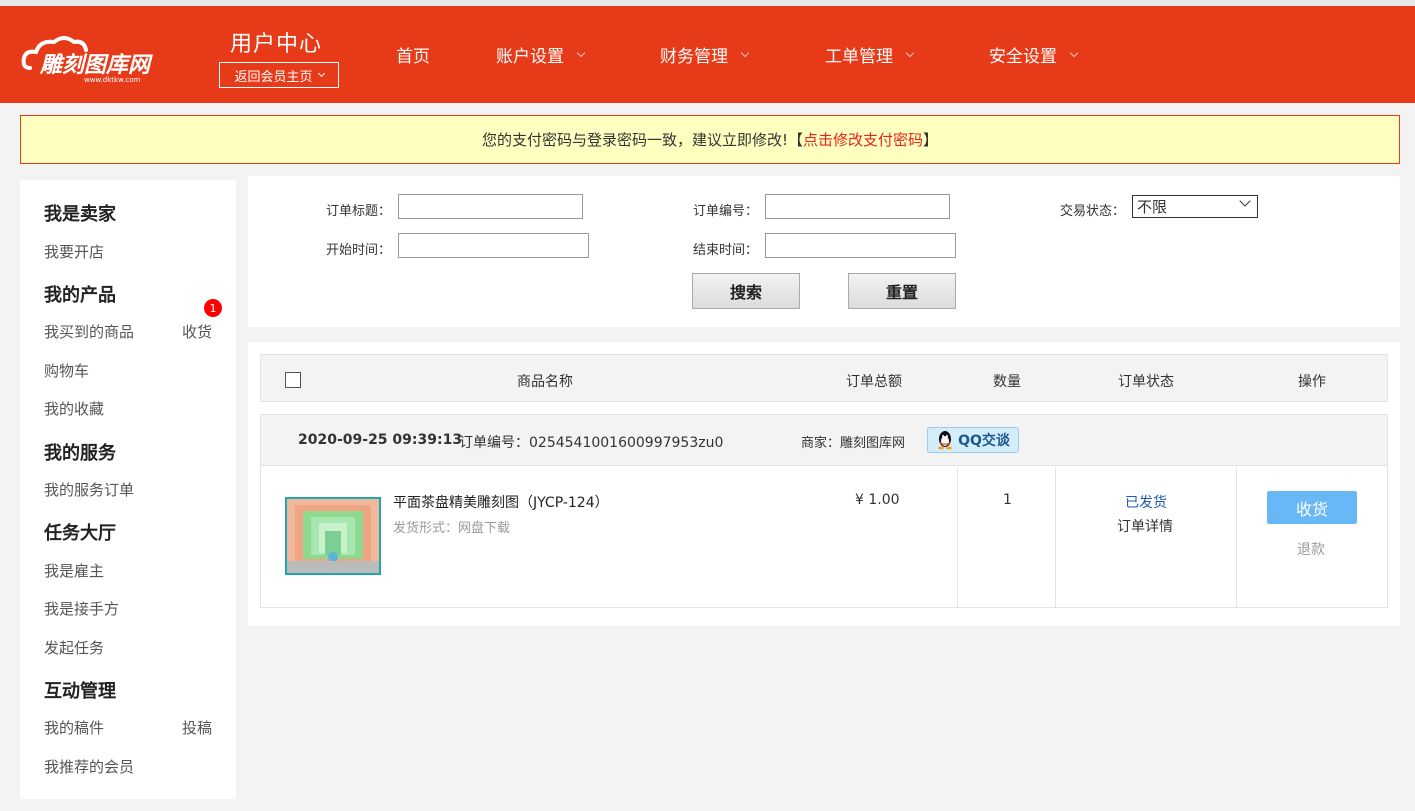  What do you see at coordinates (213, 308) in the screenshot?
I see `receive-count-badge: 1` at bounding box center [213, 308].